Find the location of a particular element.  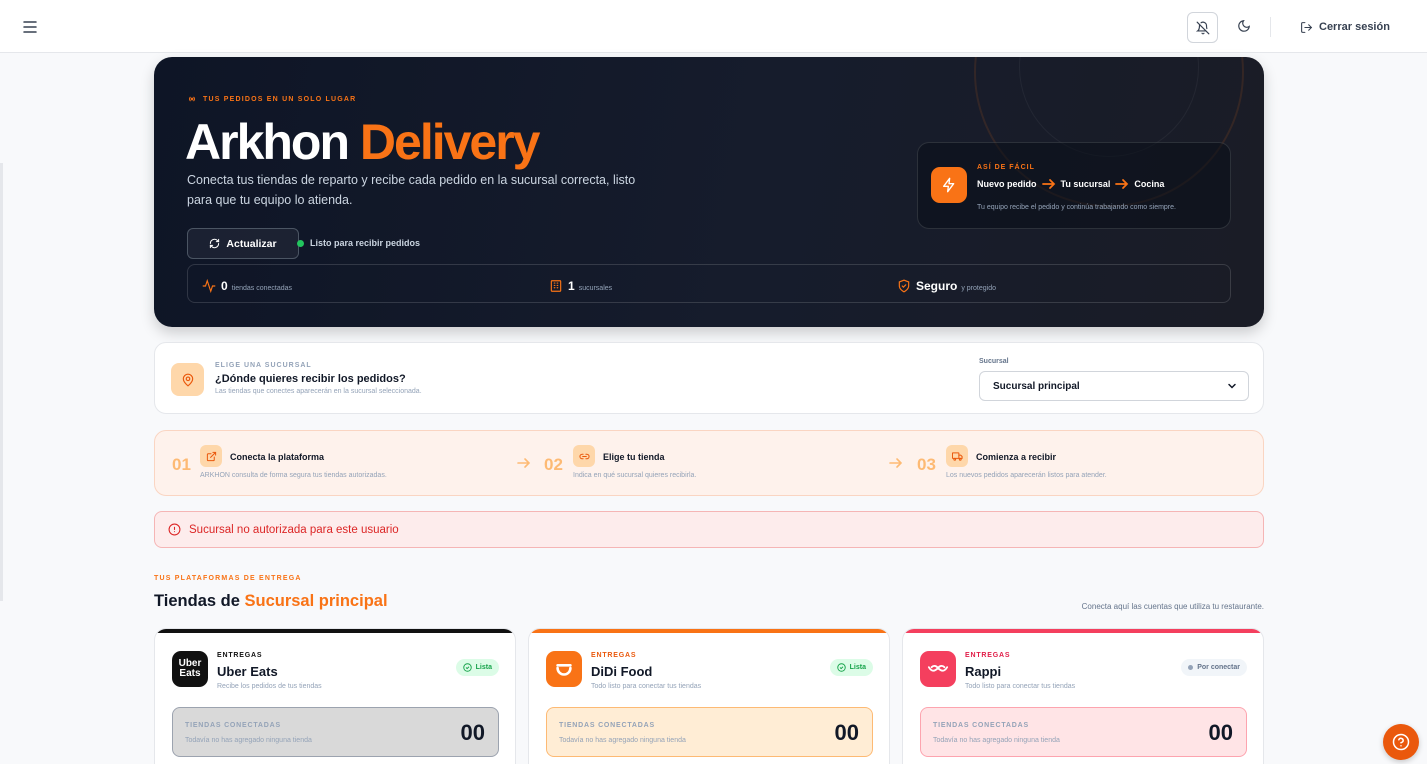

bell-off-icon is located at coordinates (1202, 27).